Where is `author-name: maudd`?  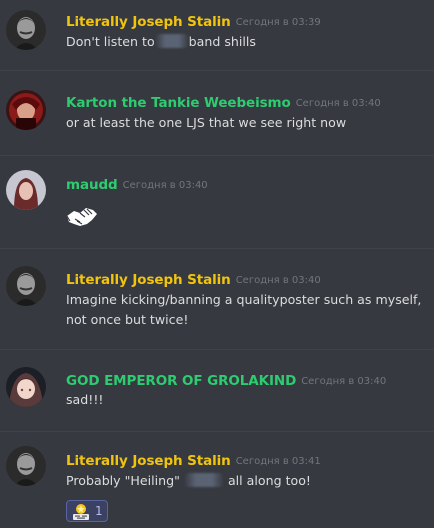 author-name: maudd is located at coordinates (92, 185).